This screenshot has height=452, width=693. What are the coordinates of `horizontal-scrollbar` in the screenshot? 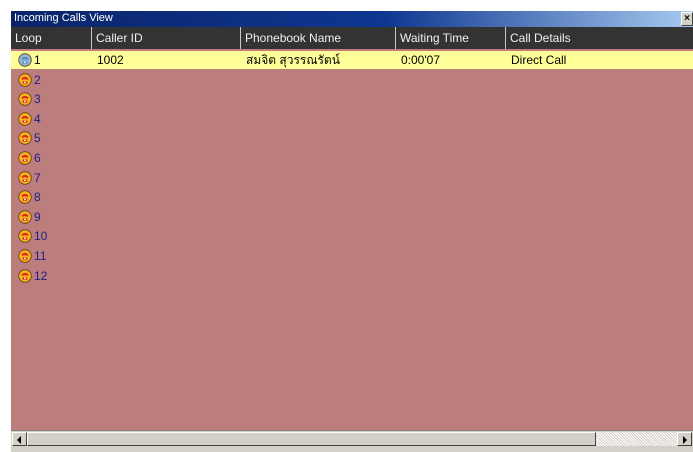 It's located at (352, 438).